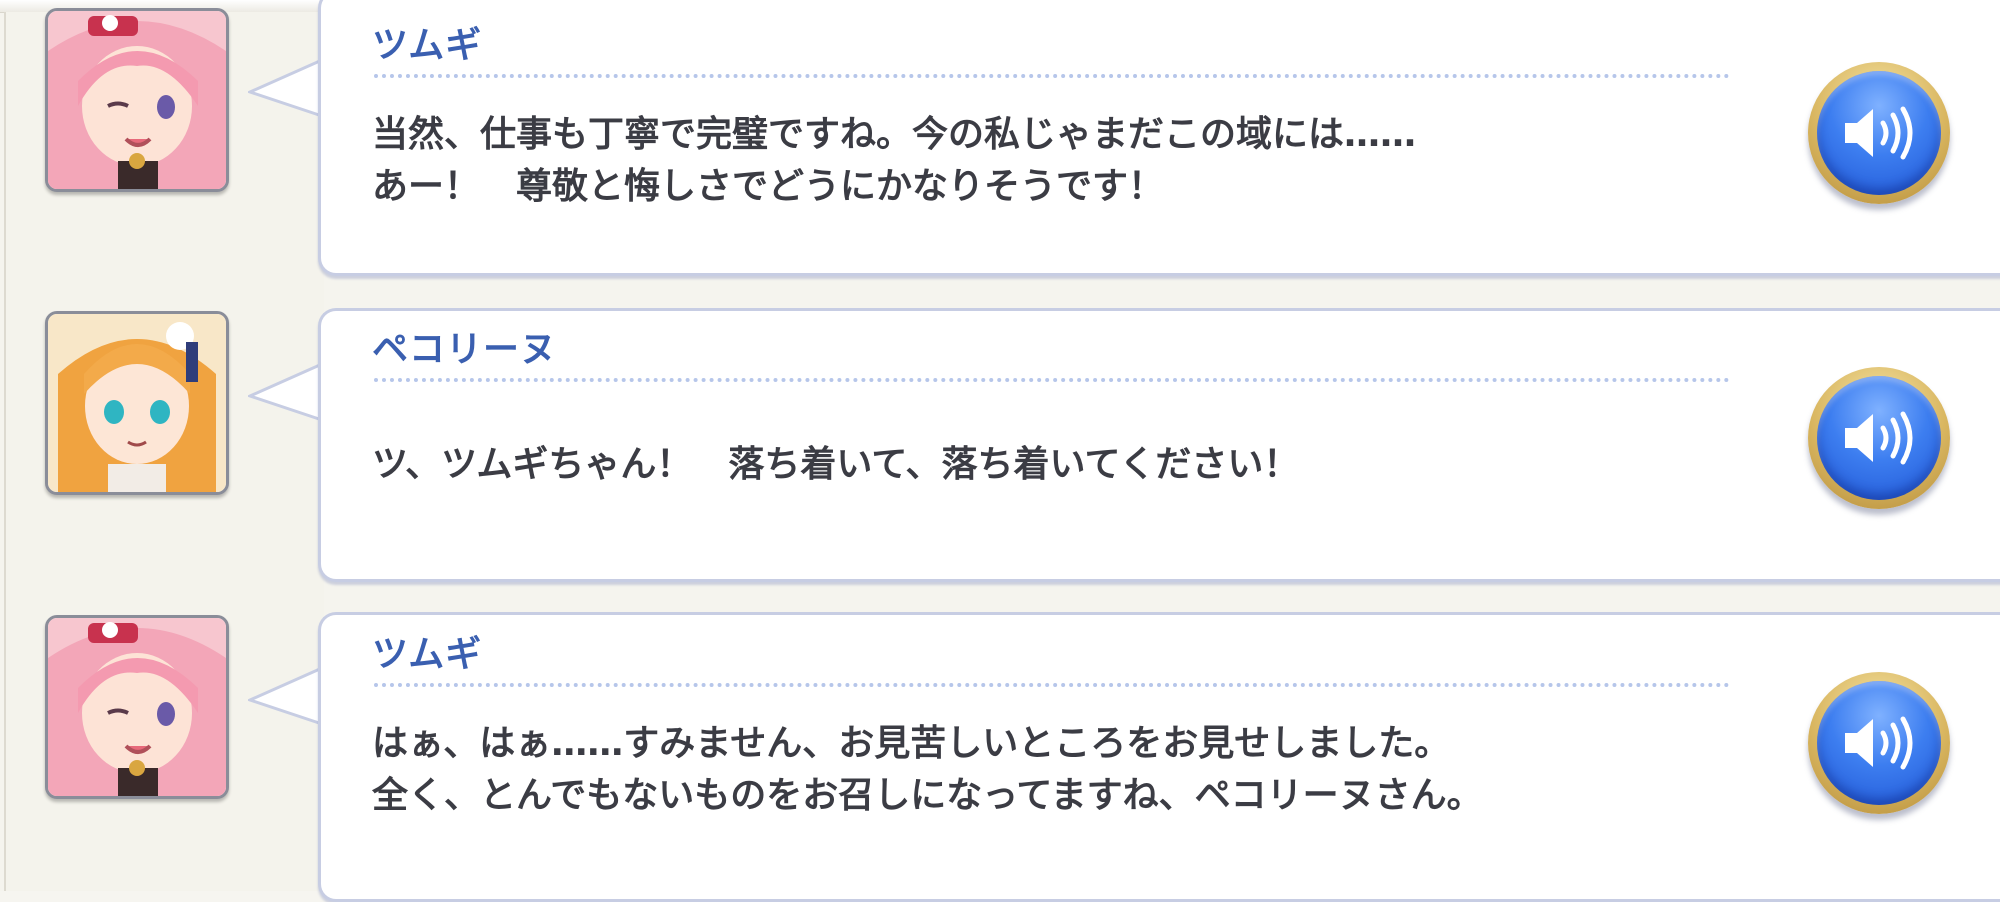 This screenshot has height=902, width=2000. Describe the element at coordinates (927, 795) in the screenshot. I see `dialogue-line: 全く、とんでもないものをお召しになってますね、ペコリーヌさん。` at that location.